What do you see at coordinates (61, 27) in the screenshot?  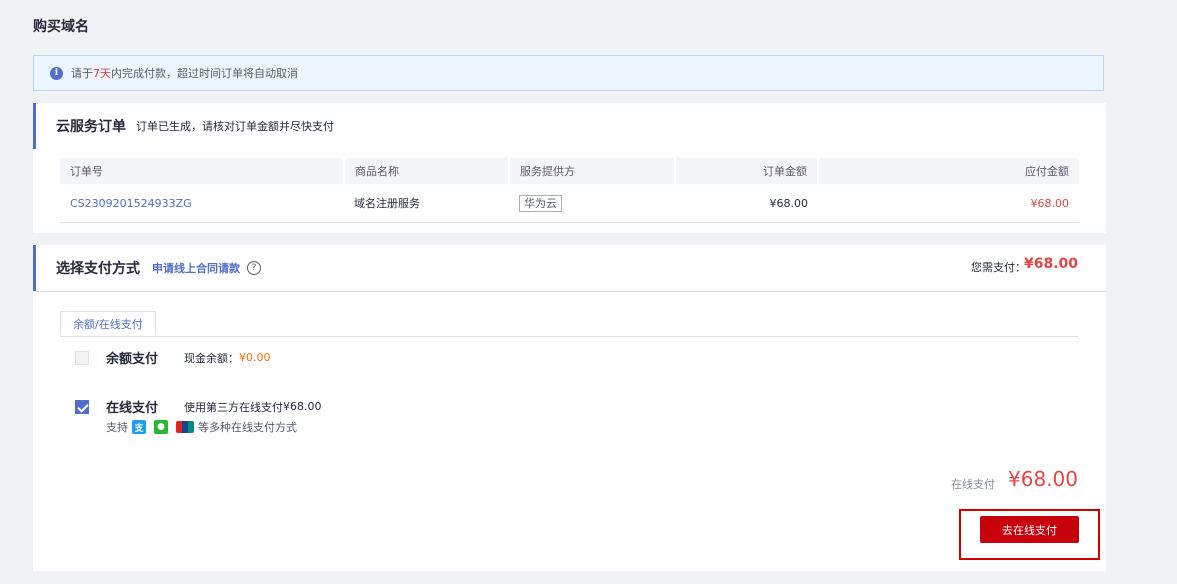 I see `page-title: 购买域名` at bounding box center [61, 27].